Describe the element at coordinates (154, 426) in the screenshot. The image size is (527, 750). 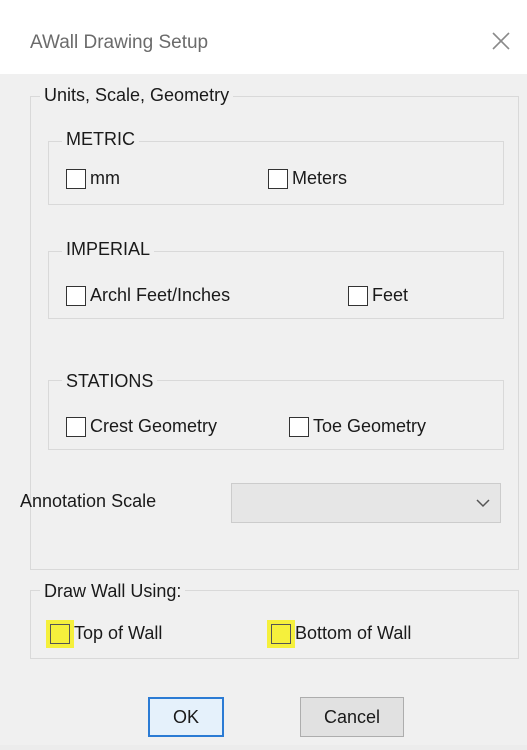
I see `crest-geometry-checkbox-label: Crest Geometry` at that location.